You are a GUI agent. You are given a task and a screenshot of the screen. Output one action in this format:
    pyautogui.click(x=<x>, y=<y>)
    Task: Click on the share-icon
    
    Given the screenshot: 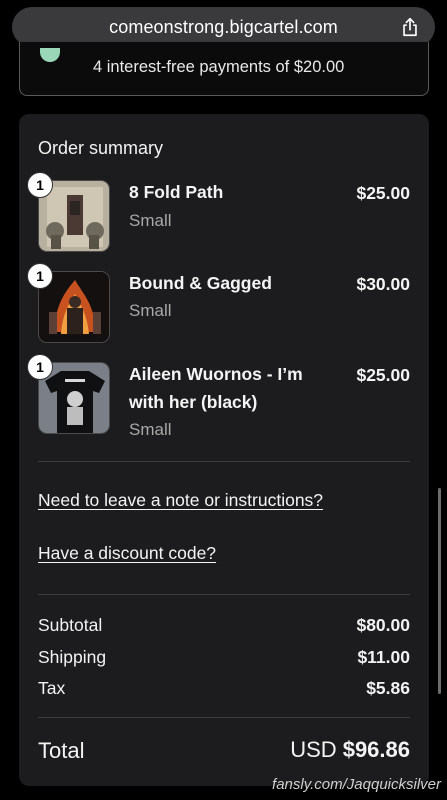 What is the action you would take?
    pyautogui.click(x=410, y=27)
    